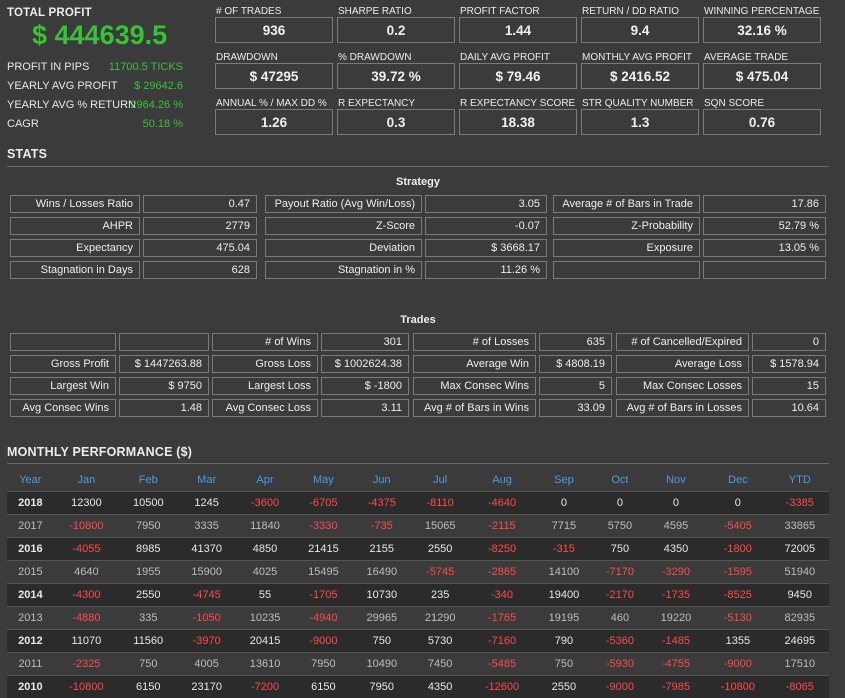 The image size is (845, 698). What do you see at coordinates (676, 480) in the screenshot?
I see `column-header: Nov` at bounding box center [676, 480].